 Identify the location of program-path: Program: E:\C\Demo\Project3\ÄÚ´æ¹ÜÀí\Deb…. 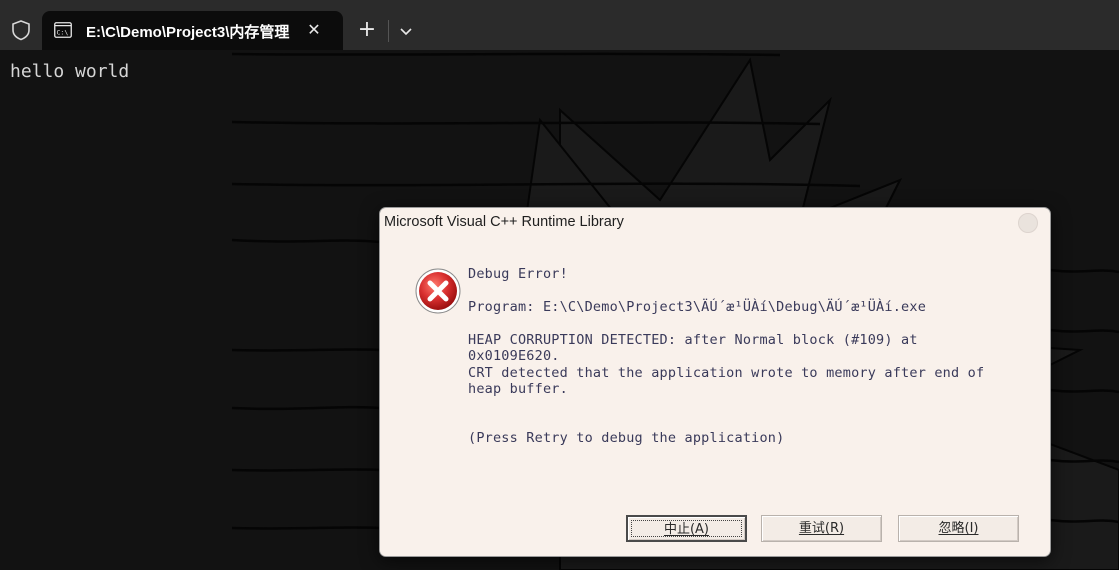
(697, 307).